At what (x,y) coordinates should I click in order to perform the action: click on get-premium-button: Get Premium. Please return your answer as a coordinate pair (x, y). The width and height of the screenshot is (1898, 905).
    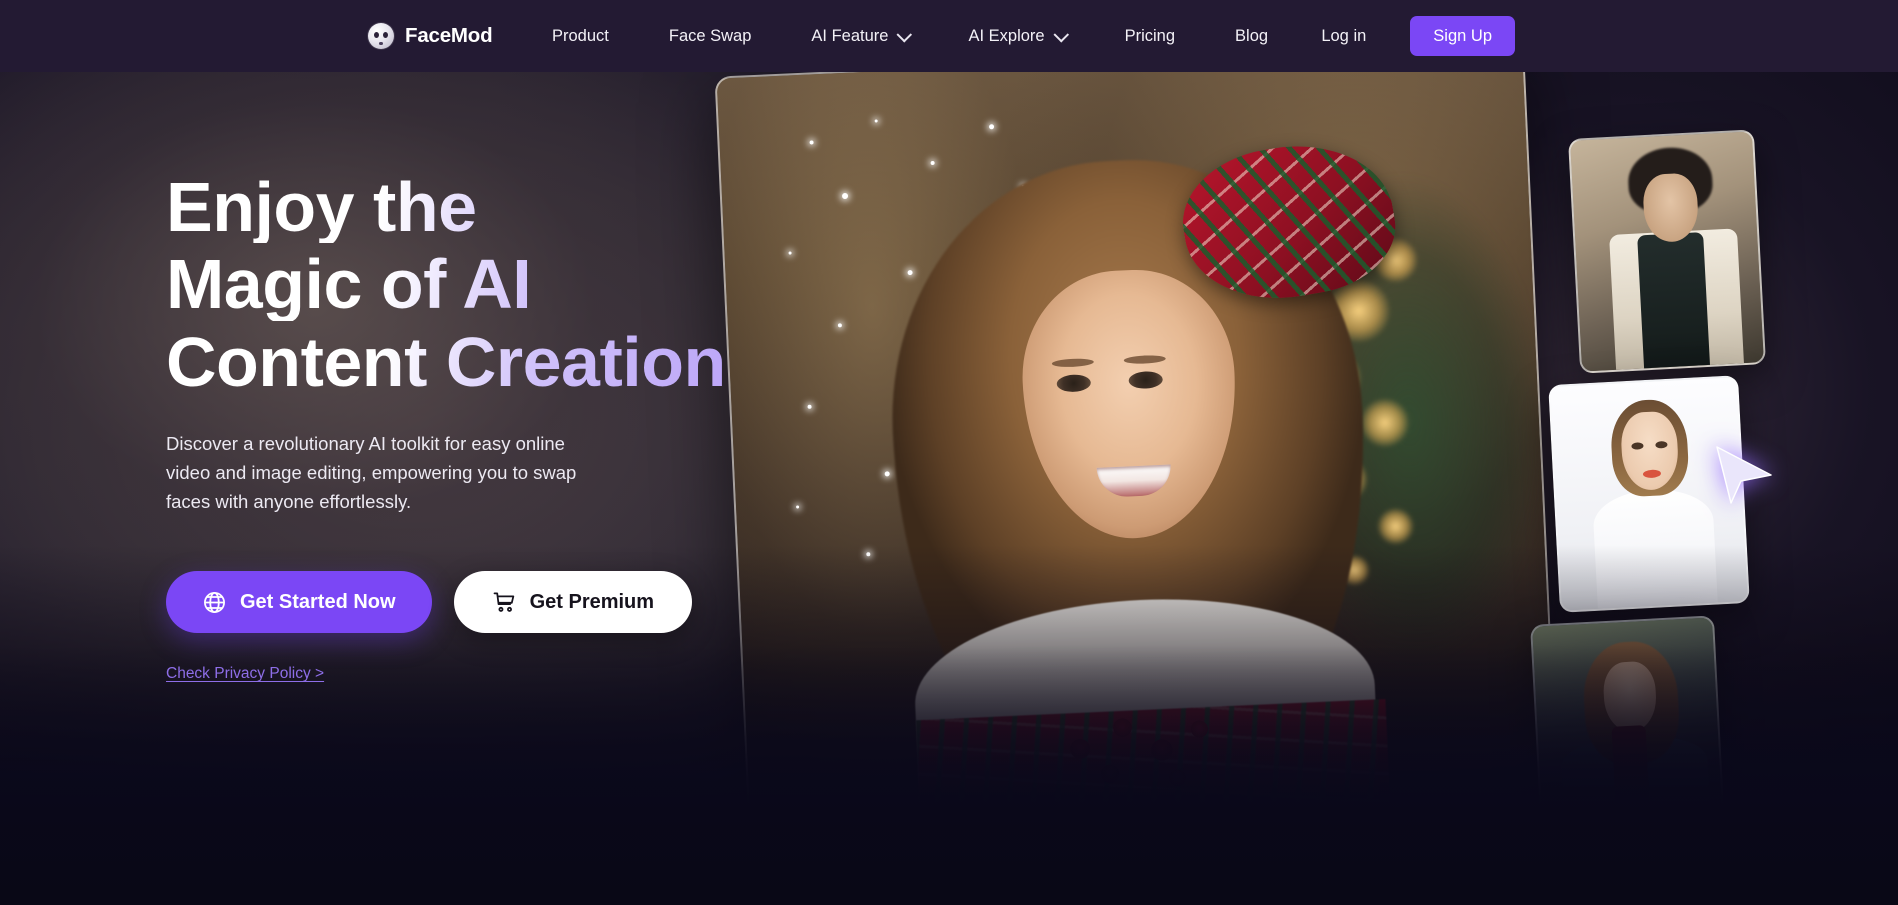
    Looking at the image, I should click on (573, 602).